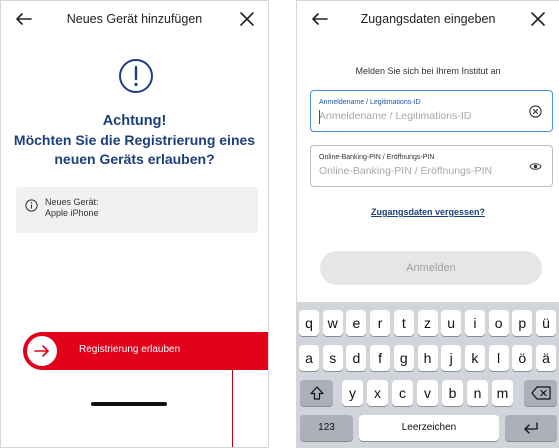  I want to click on page-title: Zugangsdaten eingeben, so click(428, 19).